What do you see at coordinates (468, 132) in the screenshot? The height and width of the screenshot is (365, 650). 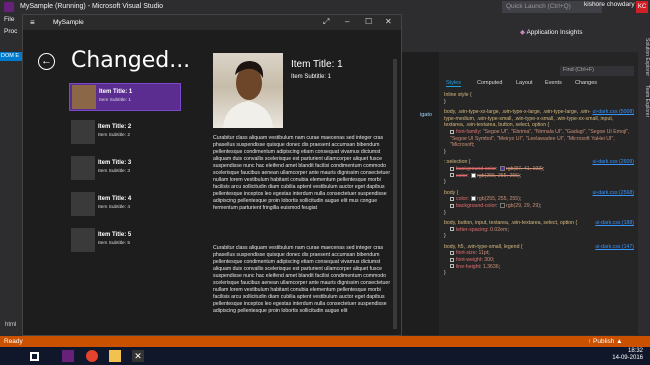 I see `property-name: font-family` at bounding box center [468, 132].